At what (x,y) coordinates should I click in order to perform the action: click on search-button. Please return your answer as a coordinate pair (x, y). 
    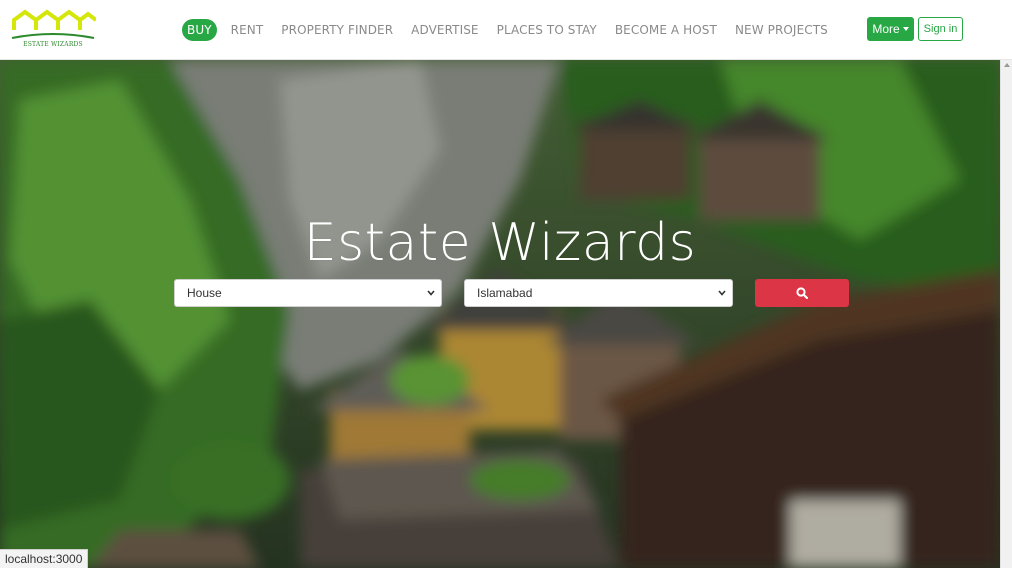
    Looking at the image, I should click on (802, 293).